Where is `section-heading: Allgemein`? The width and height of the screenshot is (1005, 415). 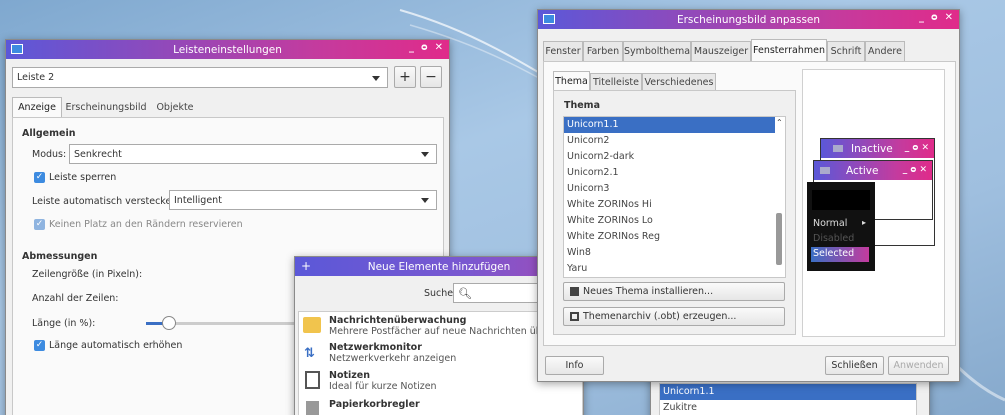
section-heading: Allgemein is located at coordinates (49, 133).